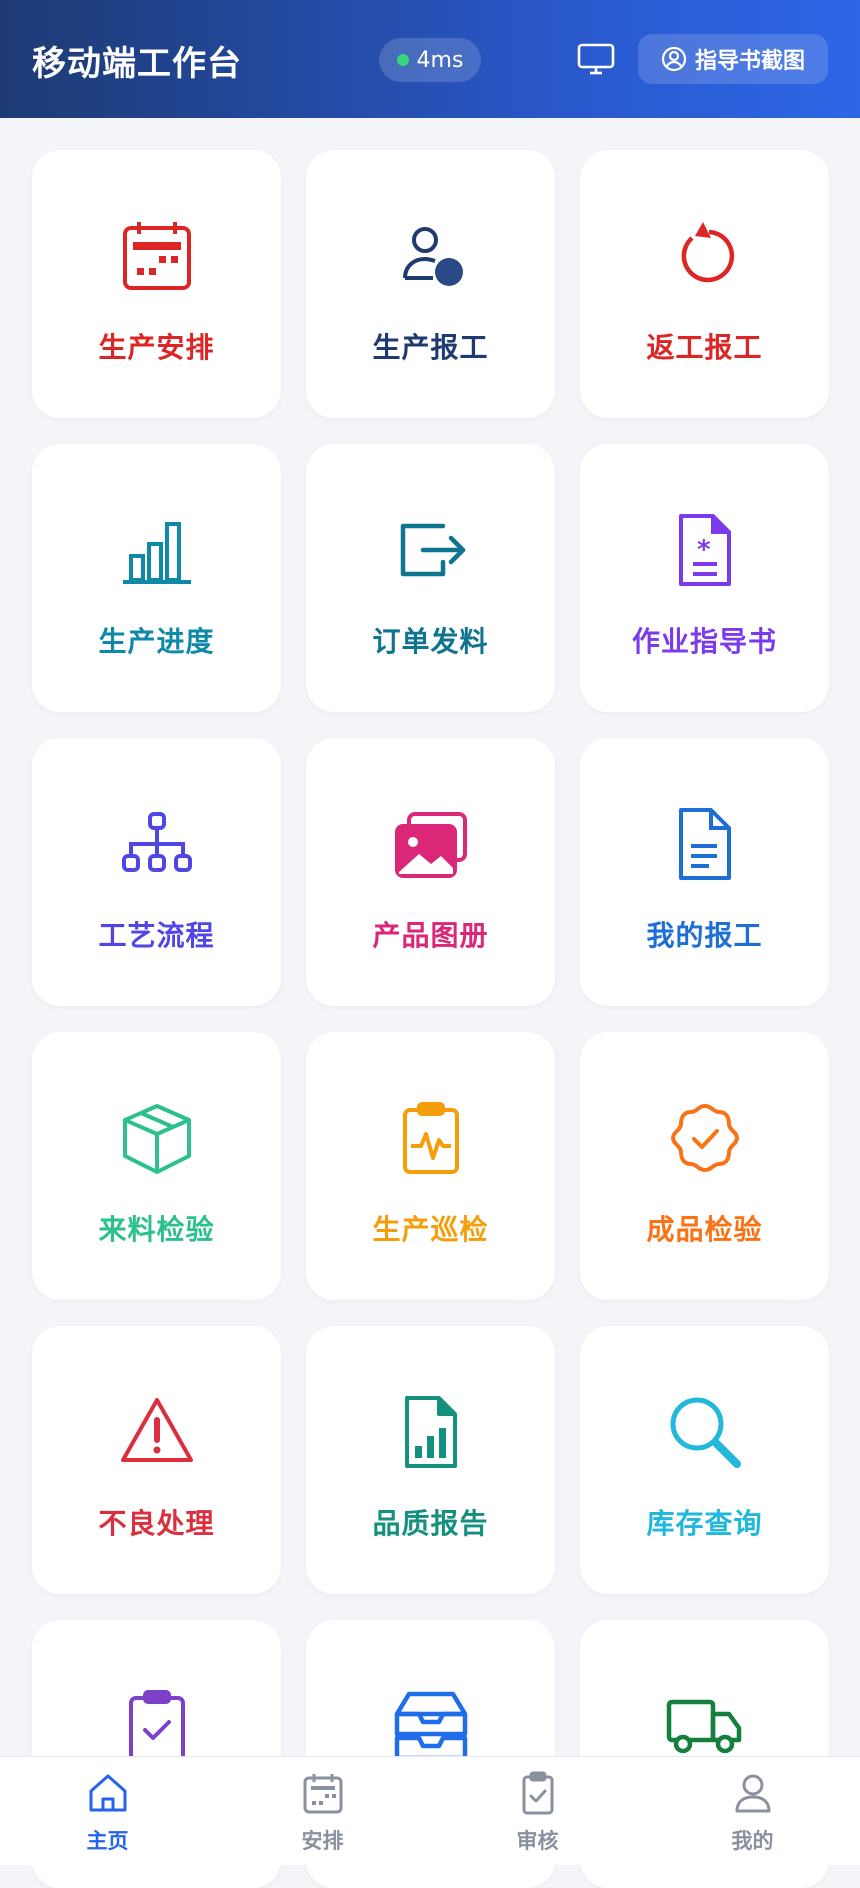  I want to click on tile-label: 生产安排, so click(156, 347).